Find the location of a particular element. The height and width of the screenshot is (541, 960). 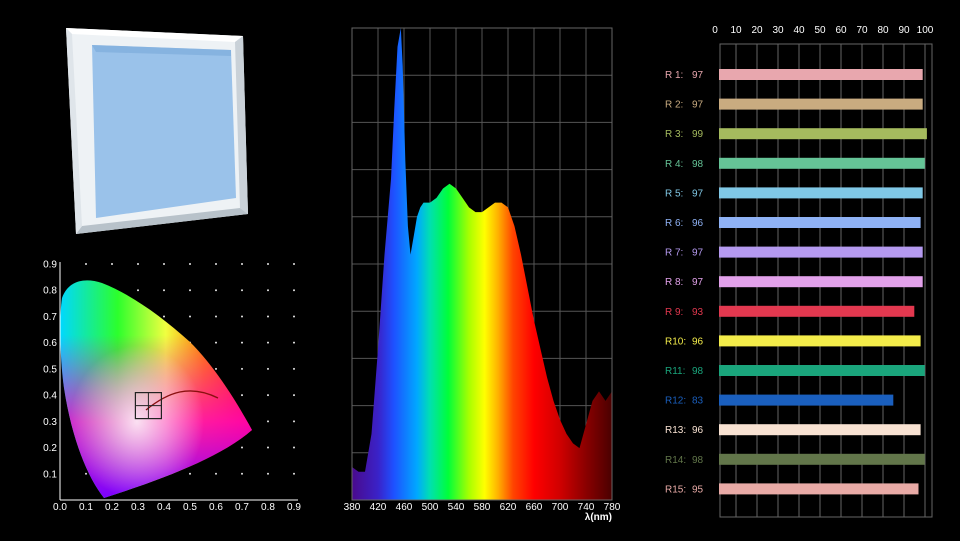

cri-category-label: R10: is located at coordinates (675, 341).